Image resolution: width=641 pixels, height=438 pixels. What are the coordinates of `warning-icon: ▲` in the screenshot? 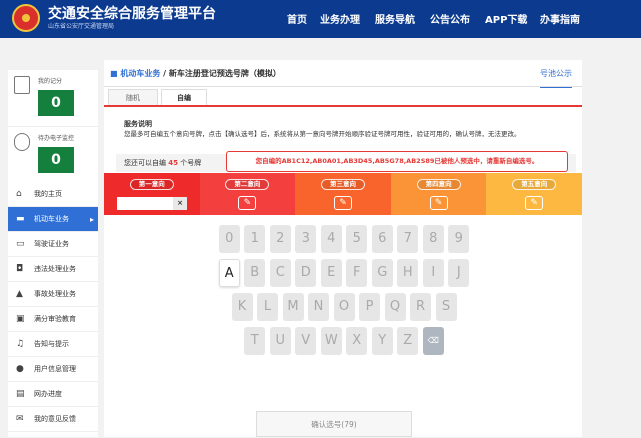 It's located at (19, 294).